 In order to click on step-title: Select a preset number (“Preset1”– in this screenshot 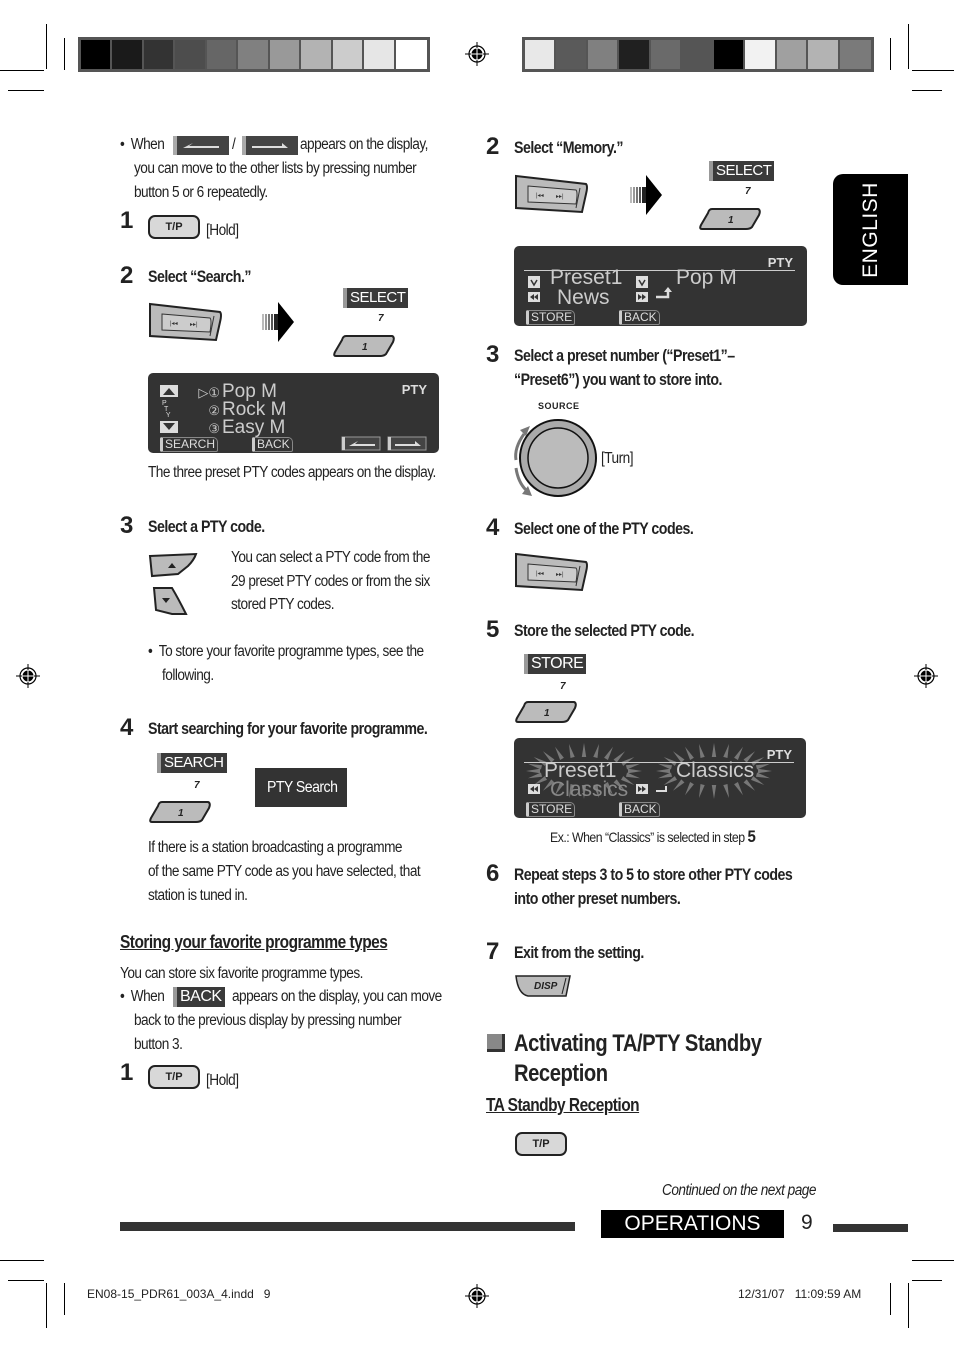, I will do `click(624, 356)`.